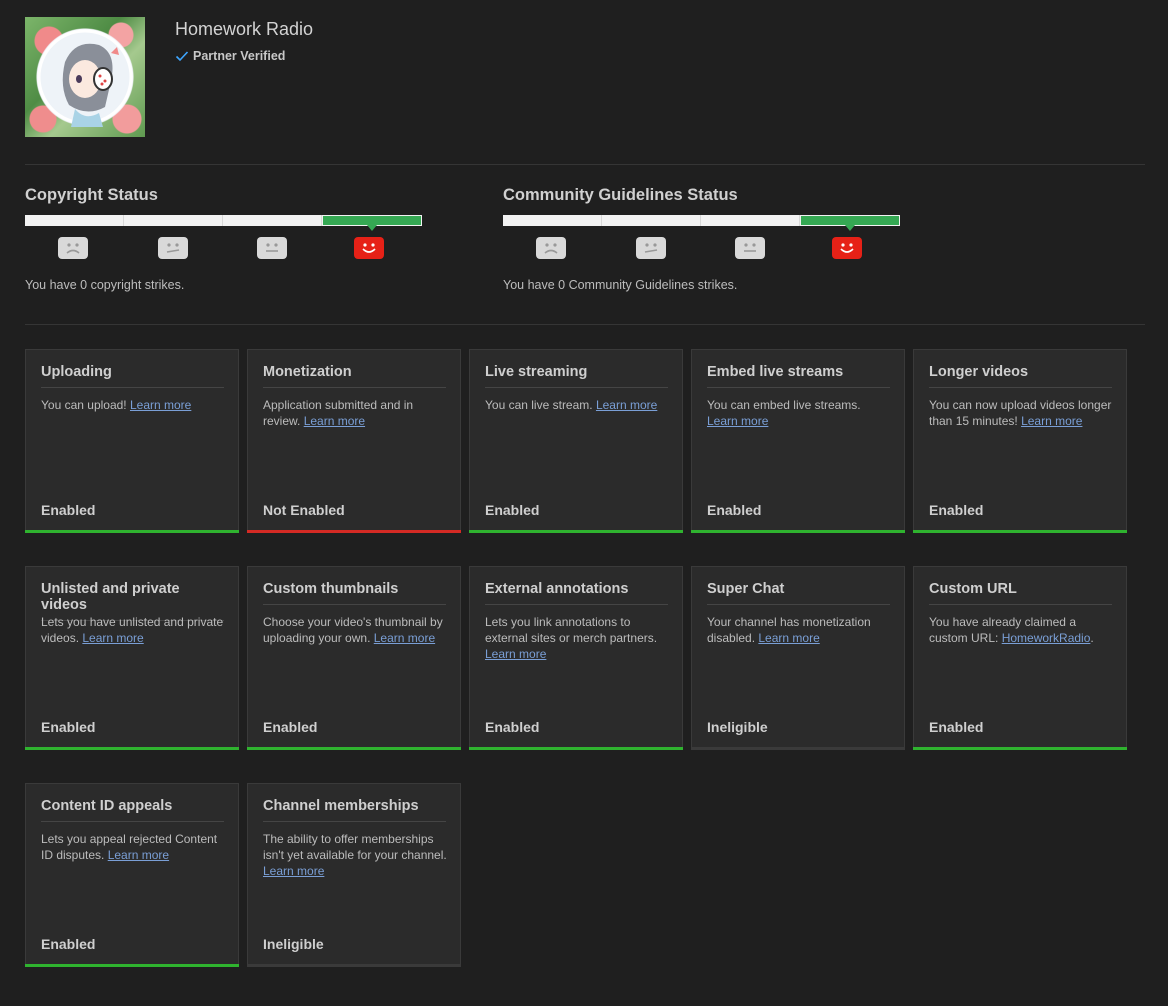 The width and height of the screenshot is (1168, 1006). I want to click on copyright-faces, so click(223, 249).